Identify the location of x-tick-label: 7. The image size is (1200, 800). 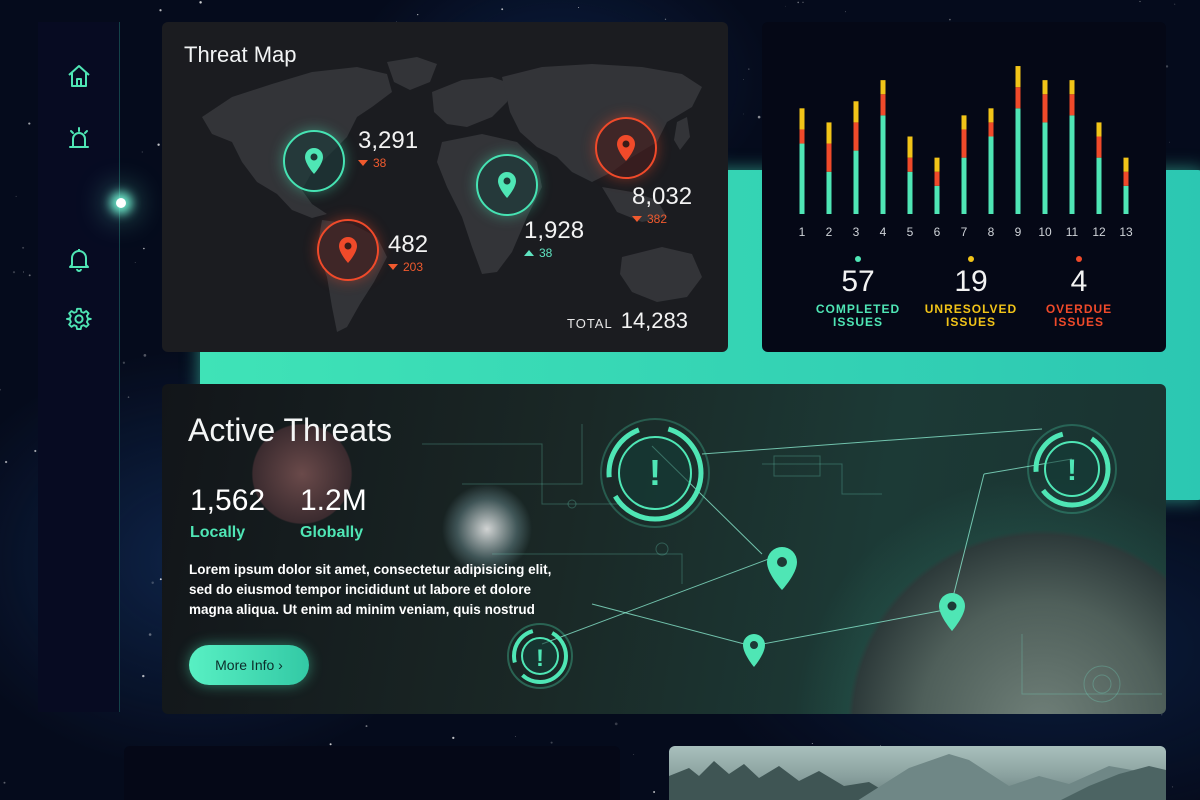
(964, 232).